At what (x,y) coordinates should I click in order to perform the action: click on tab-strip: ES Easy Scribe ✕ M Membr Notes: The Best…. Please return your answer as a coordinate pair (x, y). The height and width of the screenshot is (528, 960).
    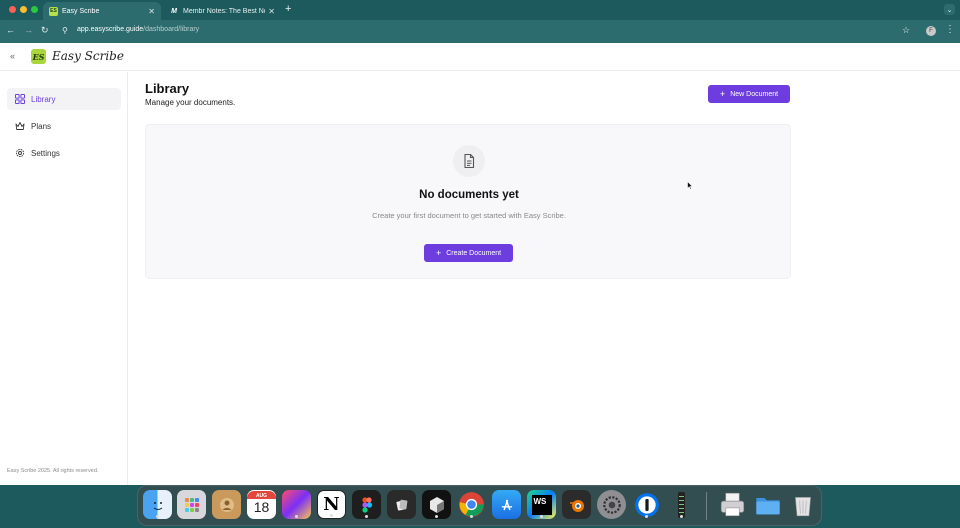
    Looking at the image, I should click on (480, 10).